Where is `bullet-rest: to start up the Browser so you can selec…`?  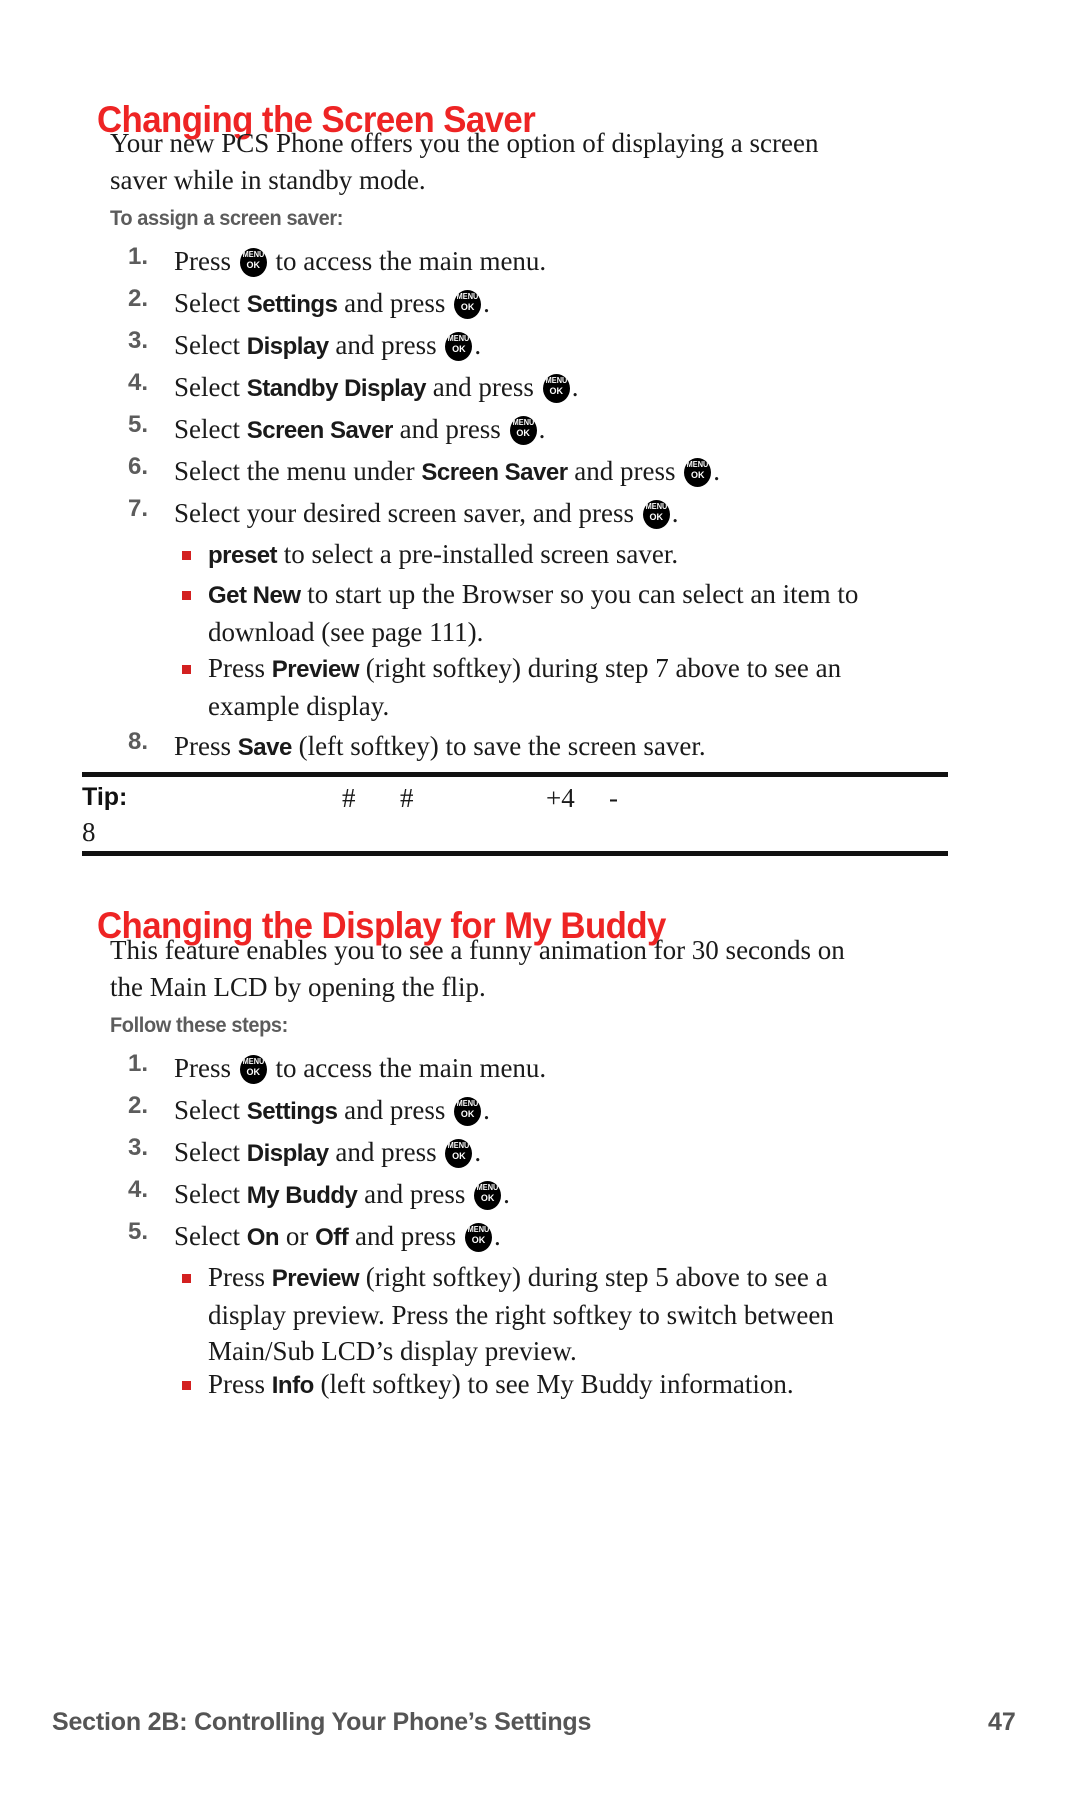
bullet-rest: to start up the Browser so you can selec… is located at coordinates (579, 594).